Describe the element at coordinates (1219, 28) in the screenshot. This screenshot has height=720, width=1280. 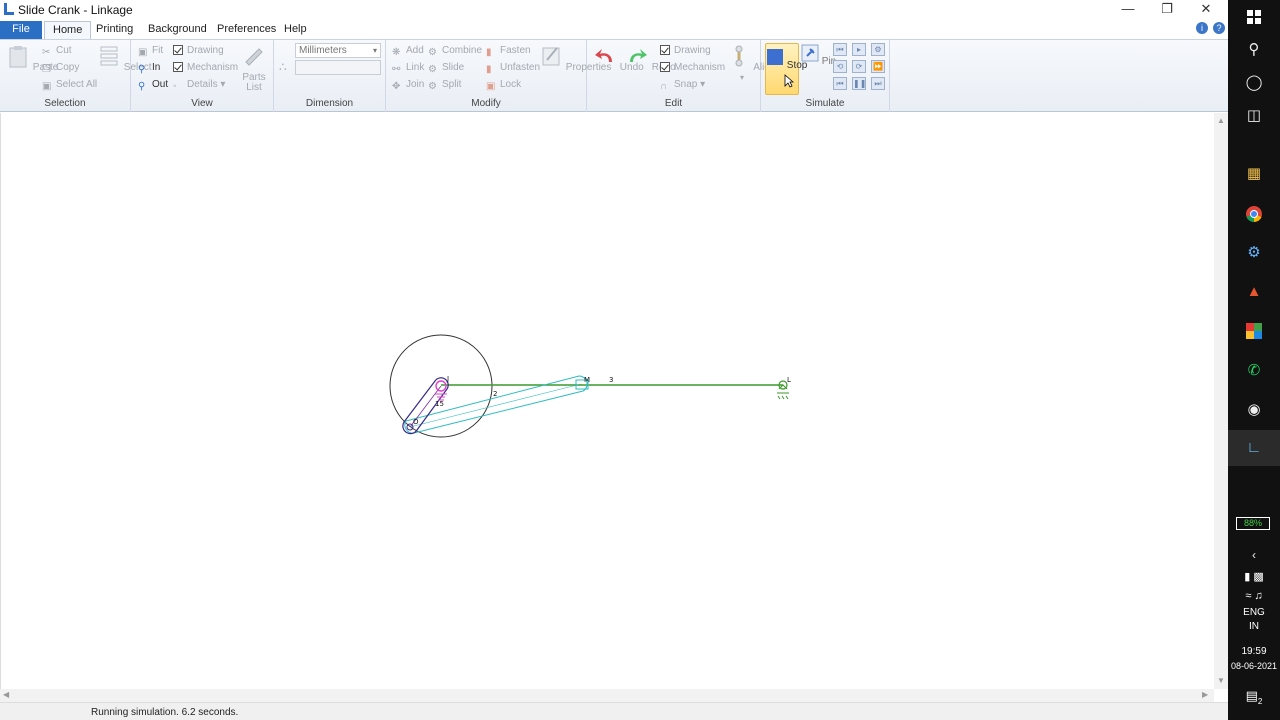
I see `help-icon: ?` at that location.